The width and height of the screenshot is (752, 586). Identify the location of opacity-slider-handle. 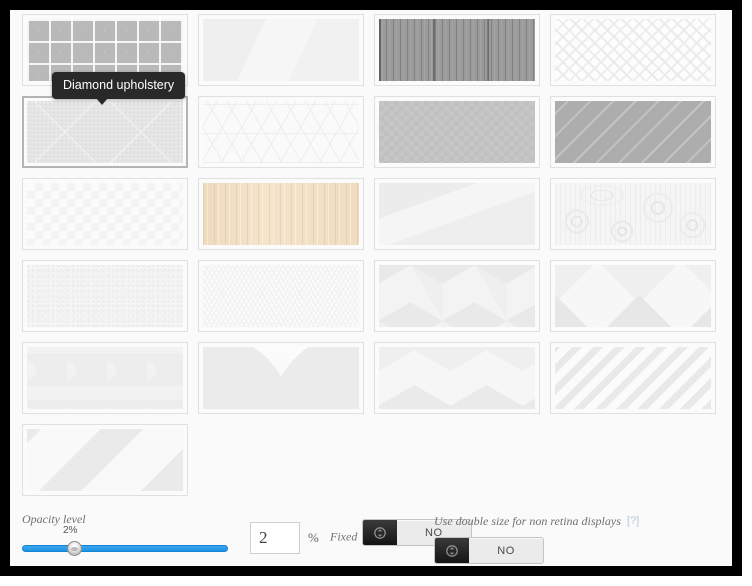
(74, 548).